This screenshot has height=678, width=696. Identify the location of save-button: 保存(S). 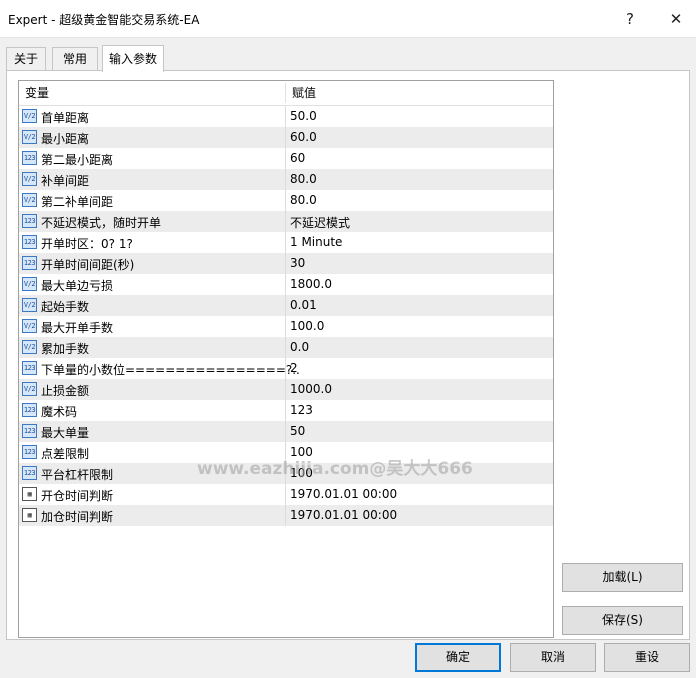
(622, 620).